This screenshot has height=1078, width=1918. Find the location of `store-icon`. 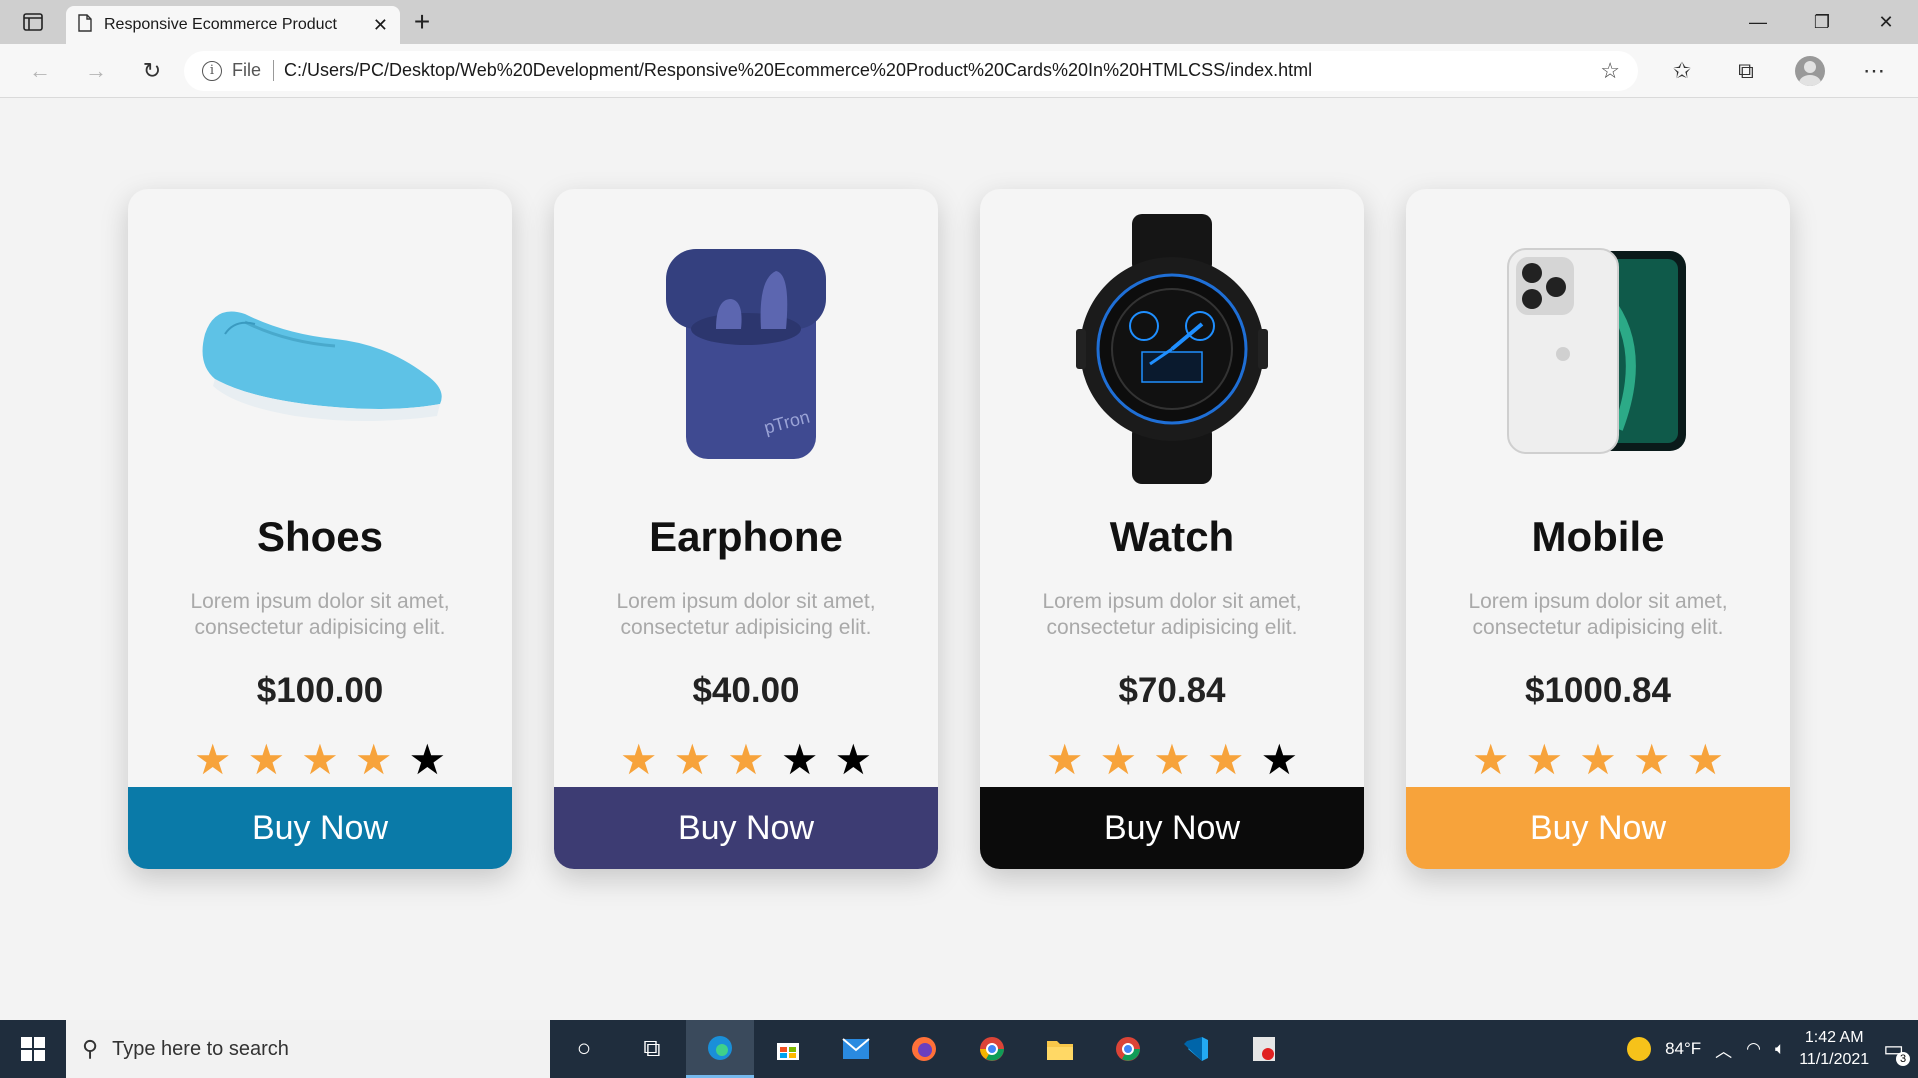

store-icon is located at coordinates (788, 1049).